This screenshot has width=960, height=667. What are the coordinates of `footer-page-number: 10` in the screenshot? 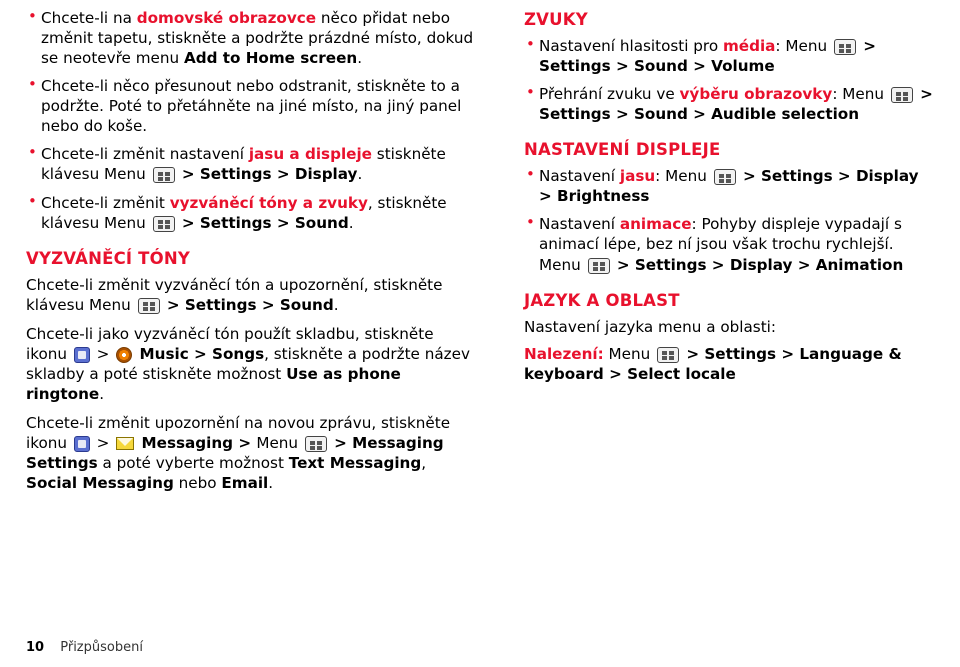 It's located at (35, 647).